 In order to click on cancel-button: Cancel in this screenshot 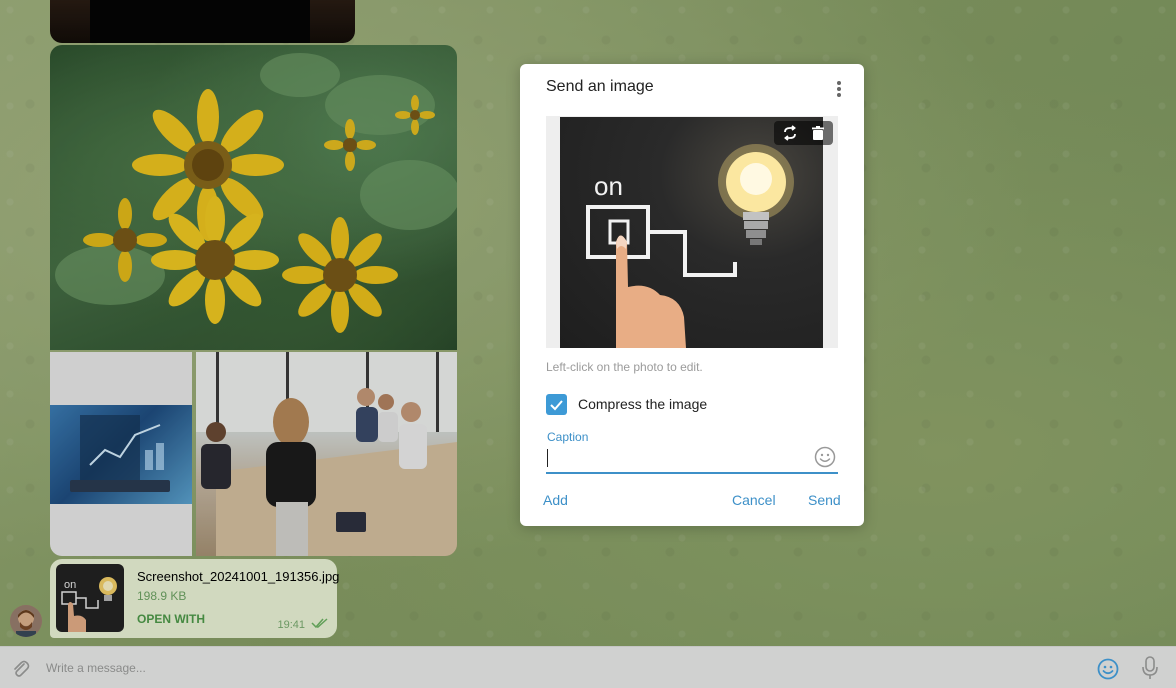, I will do `click(754, 500)`.